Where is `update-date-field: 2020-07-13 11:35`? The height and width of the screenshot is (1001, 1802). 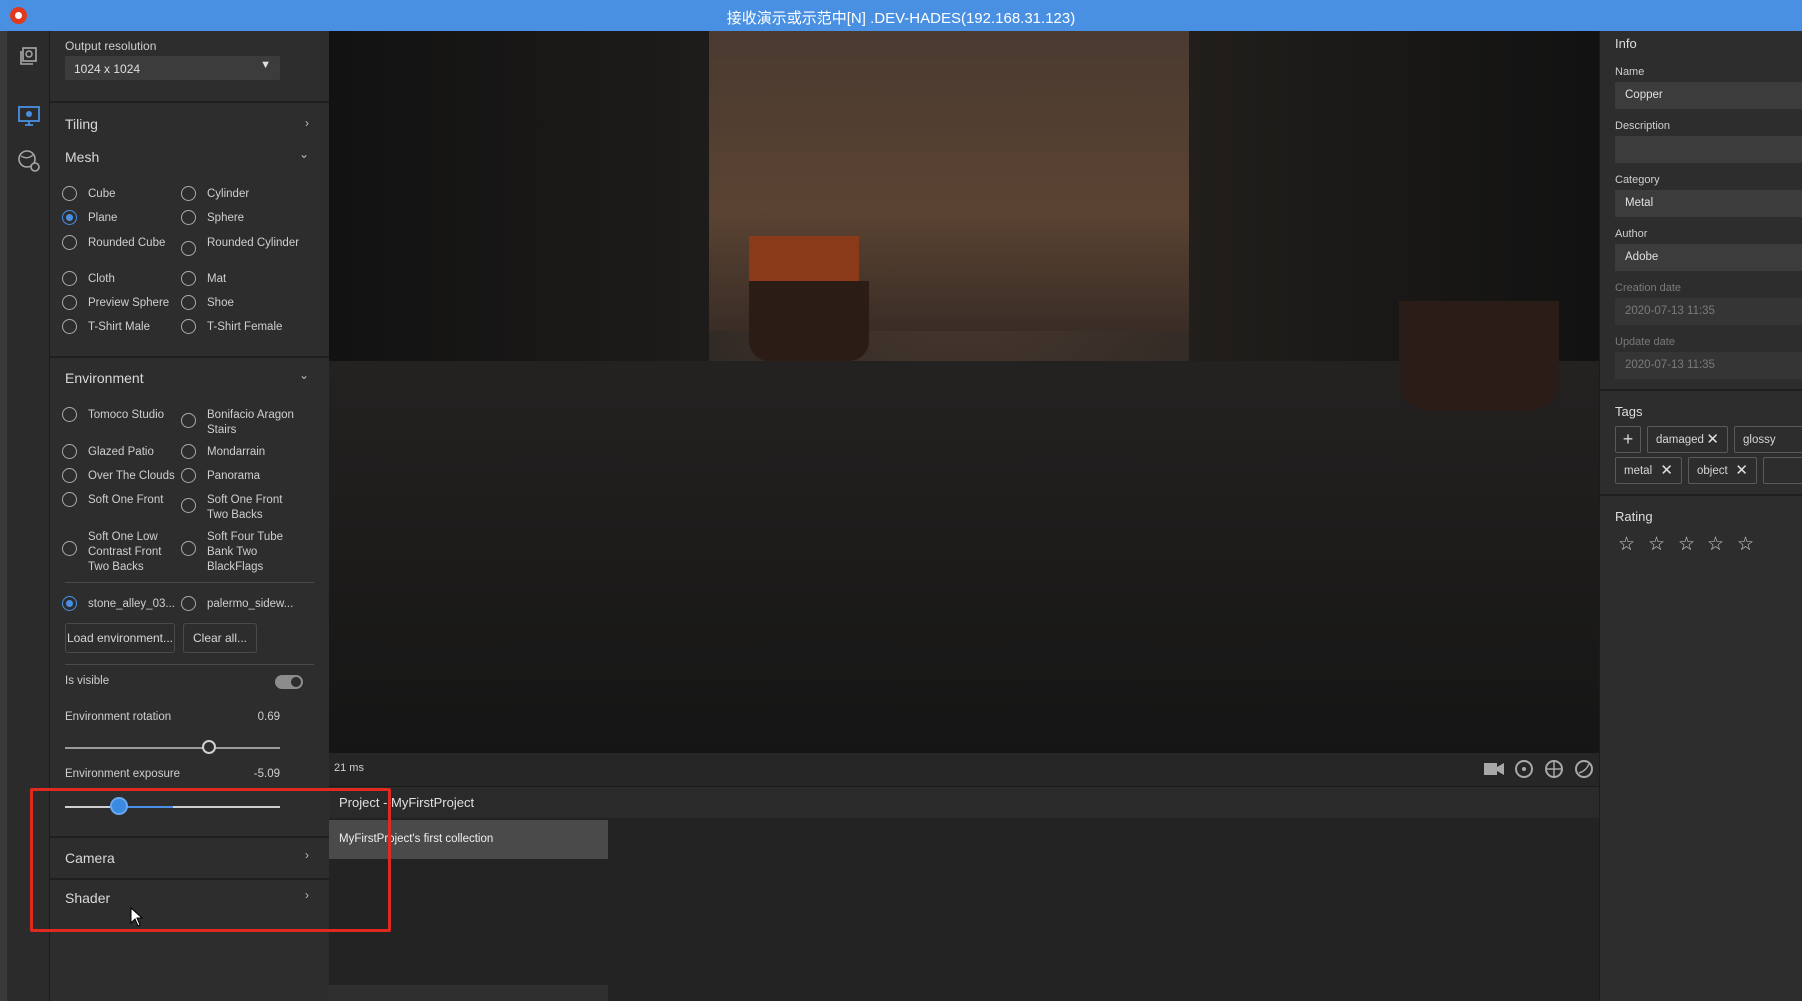 update-date-field: 2020-07-13 11:35 is located at coordinates (1708, 365).